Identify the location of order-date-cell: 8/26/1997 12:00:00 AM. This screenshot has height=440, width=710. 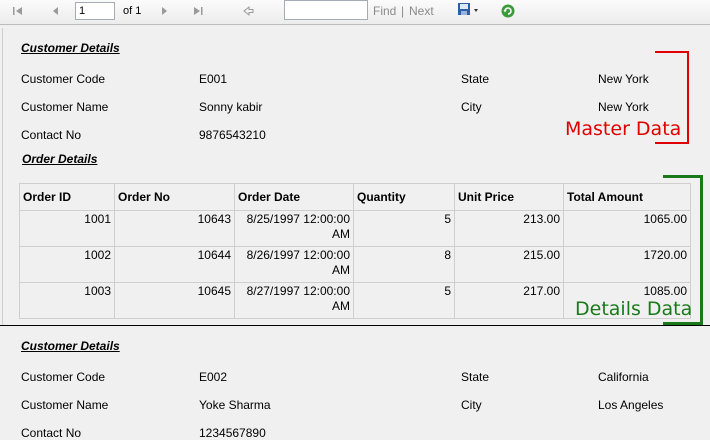
(294, 264).